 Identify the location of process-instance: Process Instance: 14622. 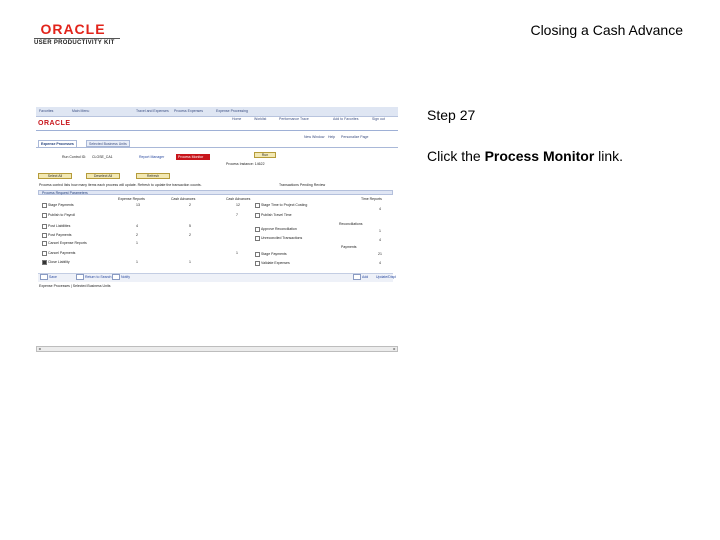
(245, 164).